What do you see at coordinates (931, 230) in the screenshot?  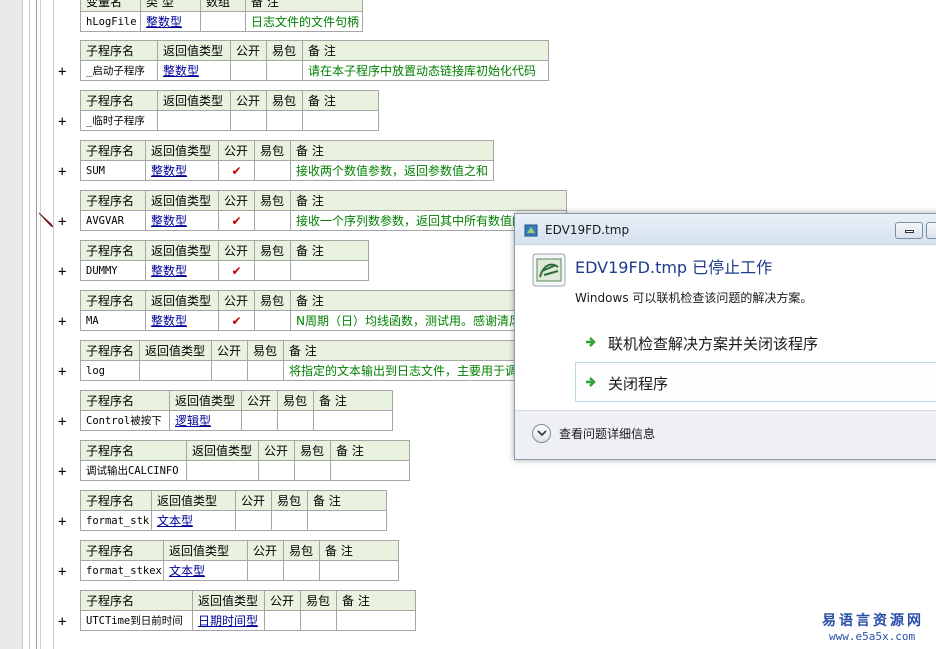 I see `close-button` at bounding box center [931, 230].